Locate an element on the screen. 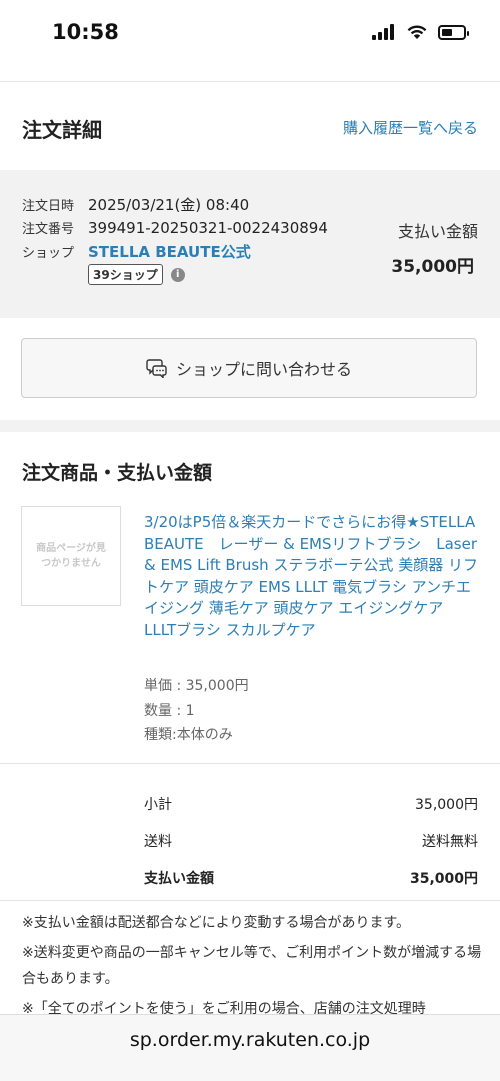 This screenshot has height=1081, width=500. info-icon: i is located at coordinates (177, 274).